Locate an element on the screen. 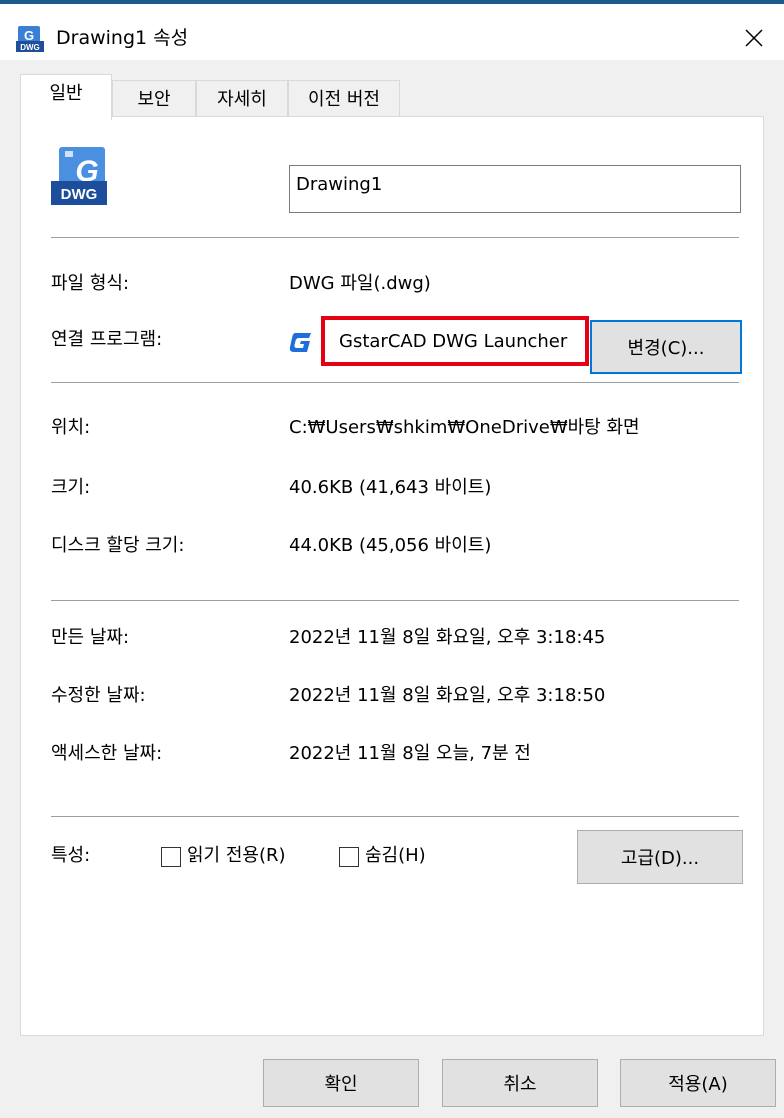 The height and width of the screenshot is (1118, 784). attributes-label: 특성: is located at coordinates (71, 855).